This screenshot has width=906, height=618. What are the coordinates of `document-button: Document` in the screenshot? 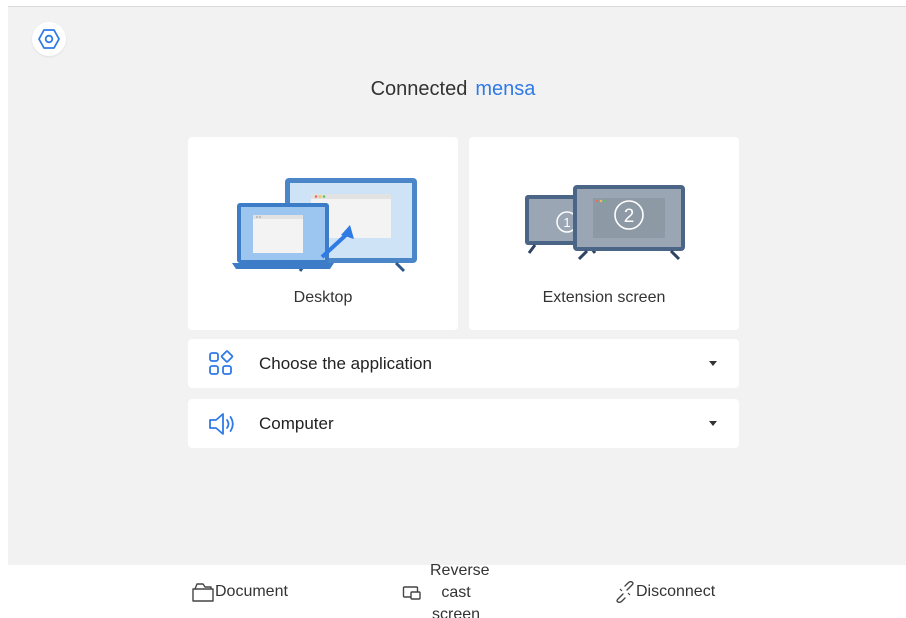 It's located at (239, 592).